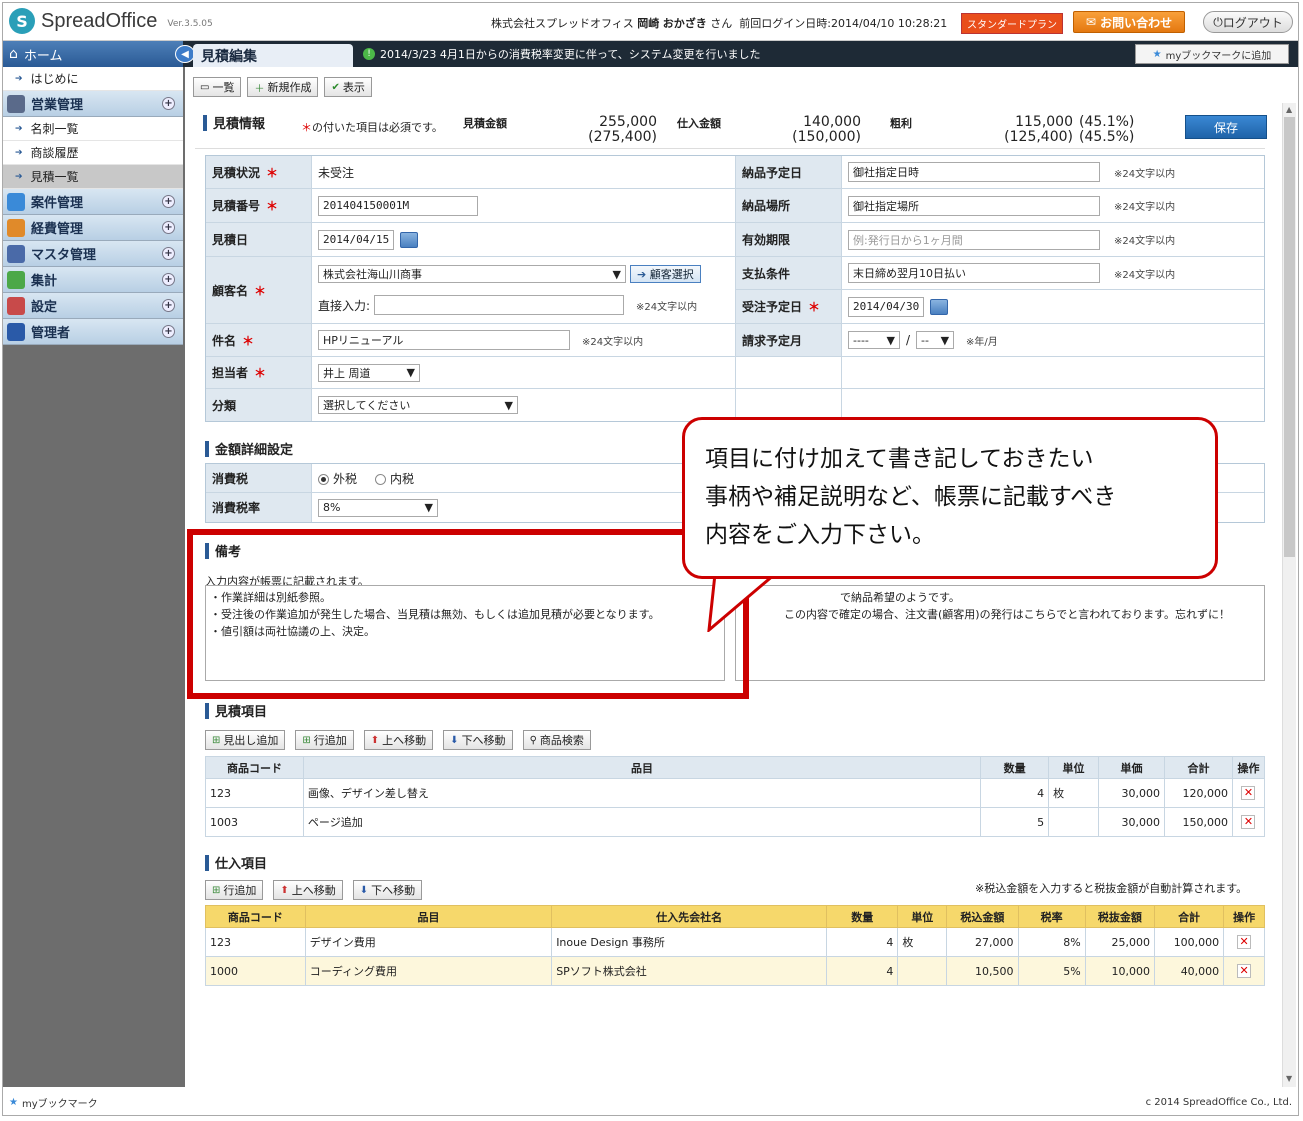 Image resolution: width=1303 pixels, height=1121 pixels. What do you see at coordinates (16, 331) in the screenshot?
I see `monitor-icon` at bounding box center [16, 331].